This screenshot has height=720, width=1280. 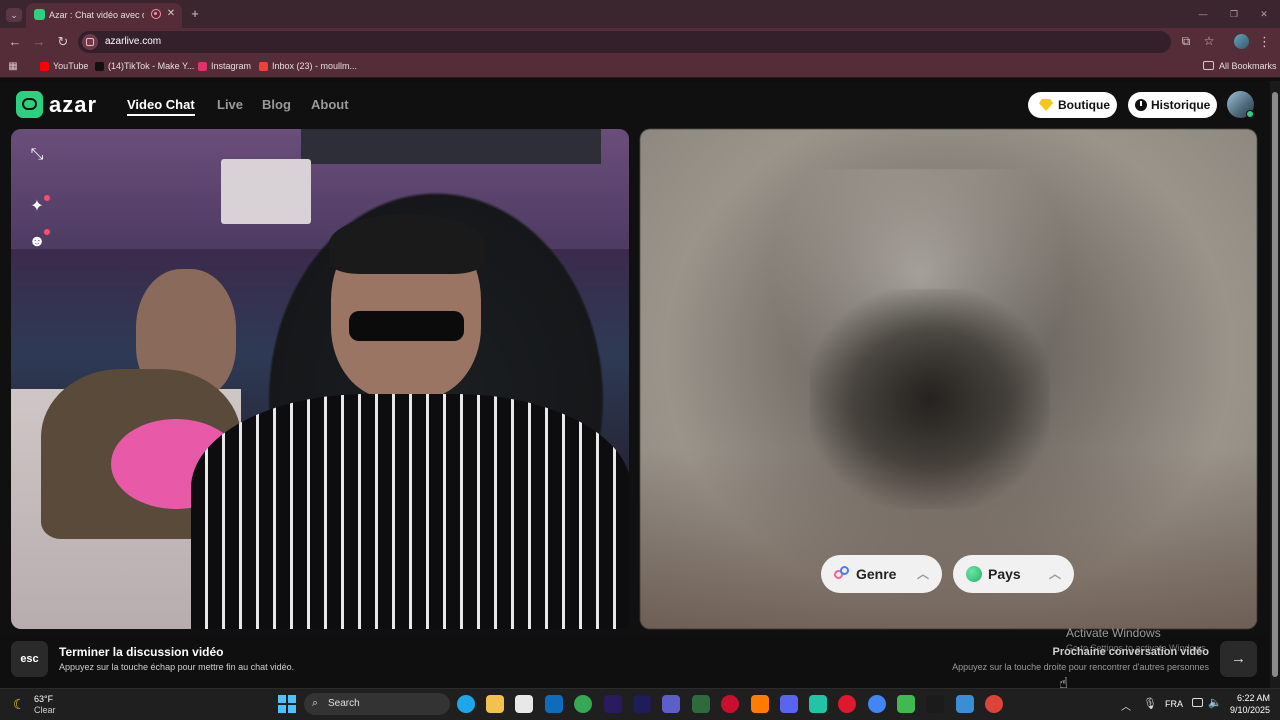 I want to click on globe-icon, so click(x=974, y=574).